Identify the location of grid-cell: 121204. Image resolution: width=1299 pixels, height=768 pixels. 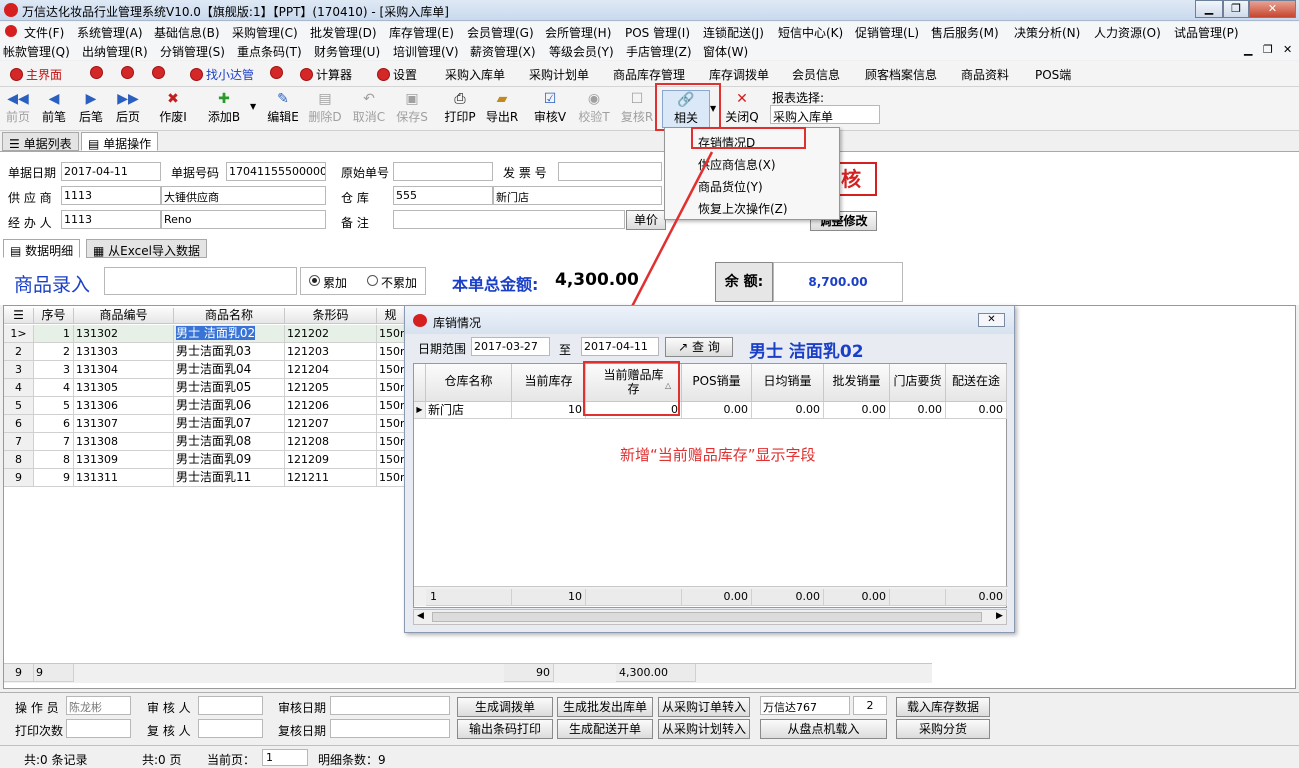
(331, 370).